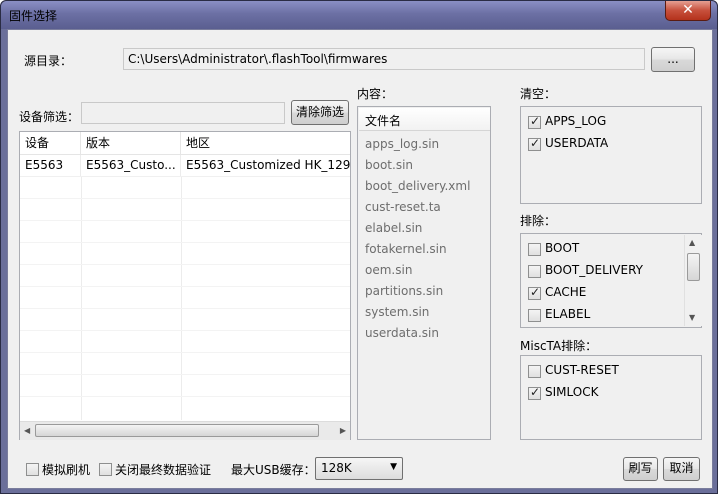 The height and width of the screenshot is (494, 718). What do you see at coordinates (538, 94) in the screenshot?
I see `wipe-label: 清空：` at bounding box center [538, 94].